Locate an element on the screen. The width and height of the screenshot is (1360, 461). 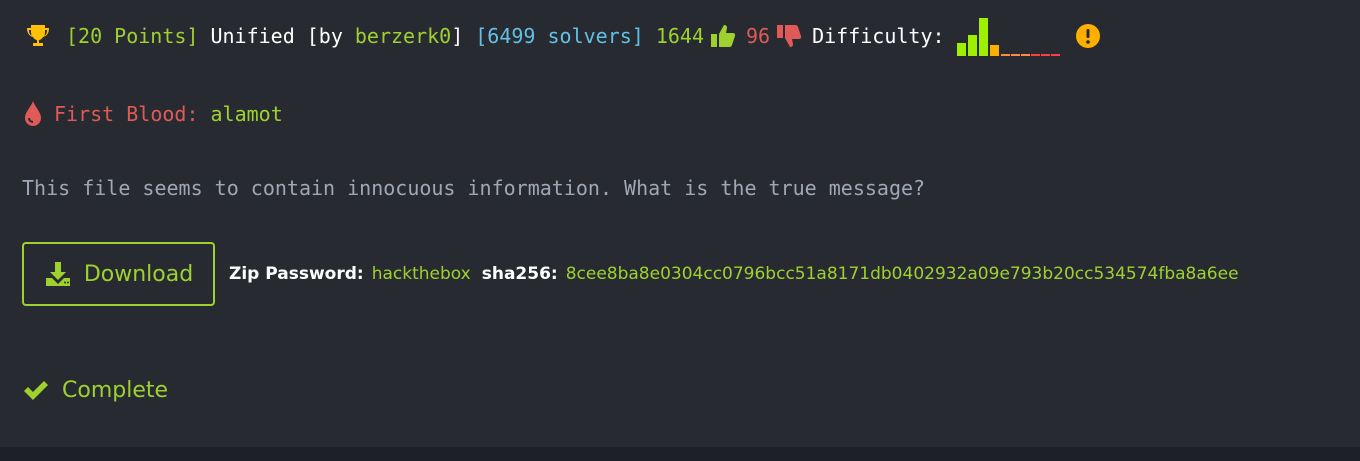
author-suffix: ] is located at coordinates (457, 36).